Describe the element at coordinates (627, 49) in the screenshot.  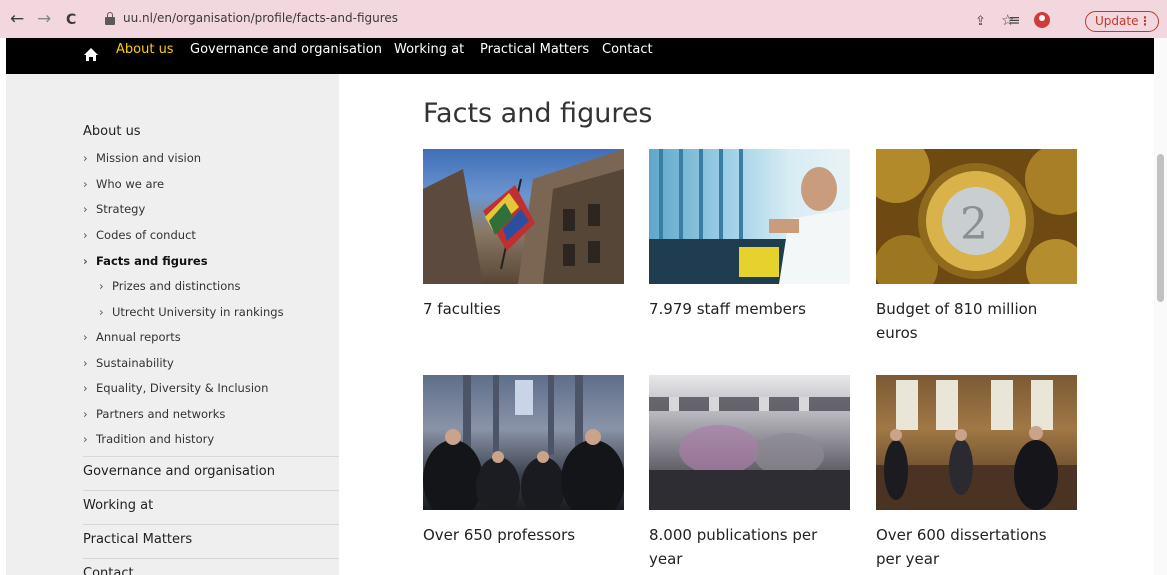
I see `topnav-contact: Contact` at that location.